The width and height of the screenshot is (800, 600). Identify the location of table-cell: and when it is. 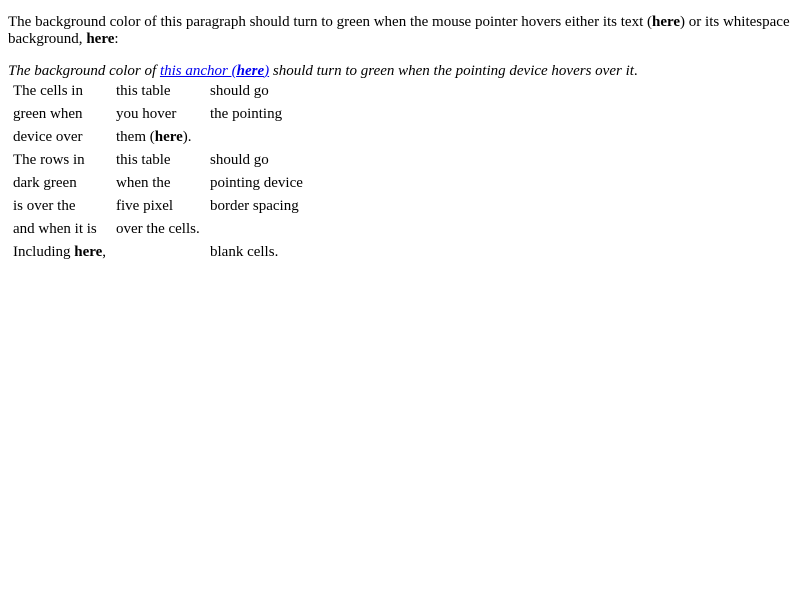
(55, 229).